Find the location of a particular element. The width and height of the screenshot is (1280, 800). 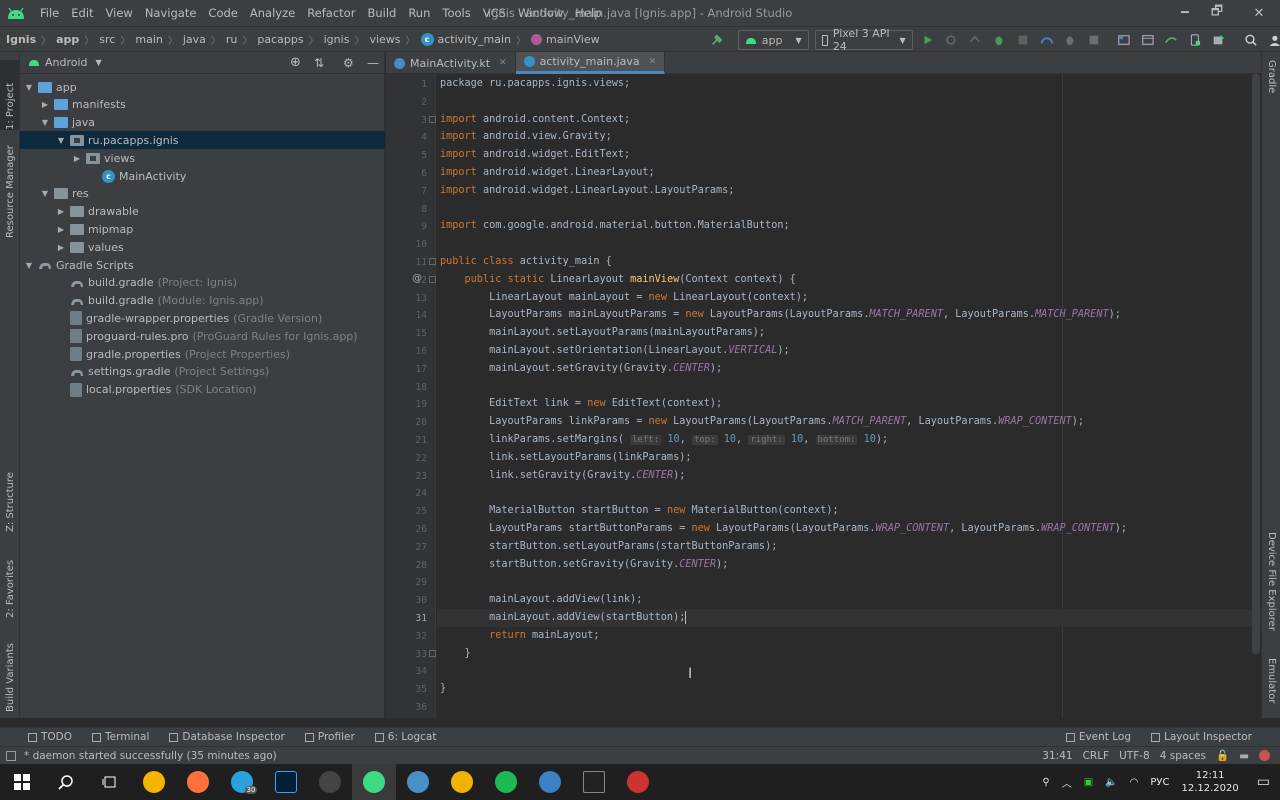

structure-tab: Z: Structure is located at coordinates (10, 497).